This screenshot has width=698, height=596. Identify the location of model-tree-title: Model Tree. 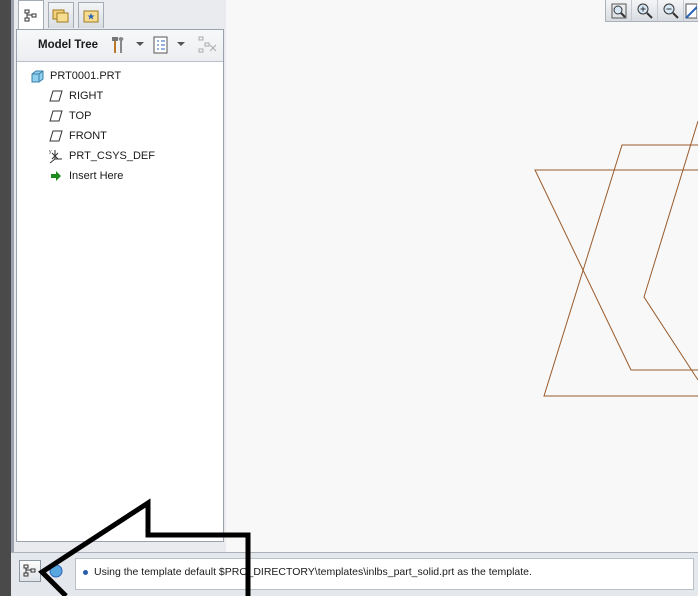
(68, 45).